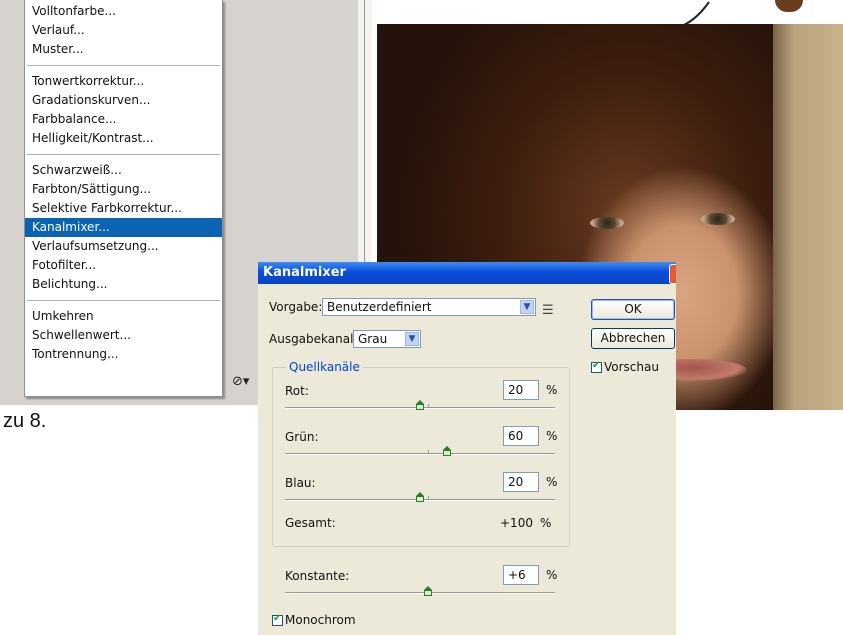  Describe the element at coordinates (302, 437) in the screenshot. I see `channel-label: Grün:` at that location.